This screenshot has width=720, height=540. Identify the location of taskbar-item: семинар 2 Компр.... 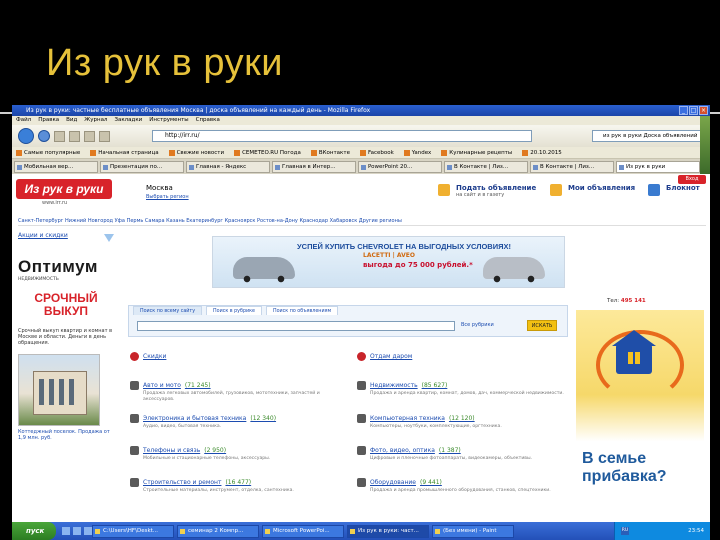
(218, 531).